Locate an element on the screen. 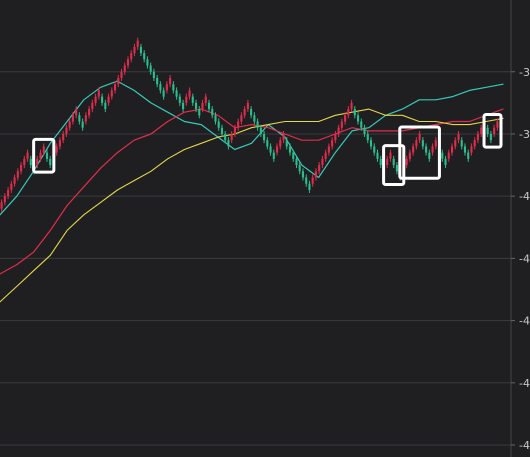 This screenshot has width=530, height=457. y-tick-label: -38 is located at coordinates (524, 134).